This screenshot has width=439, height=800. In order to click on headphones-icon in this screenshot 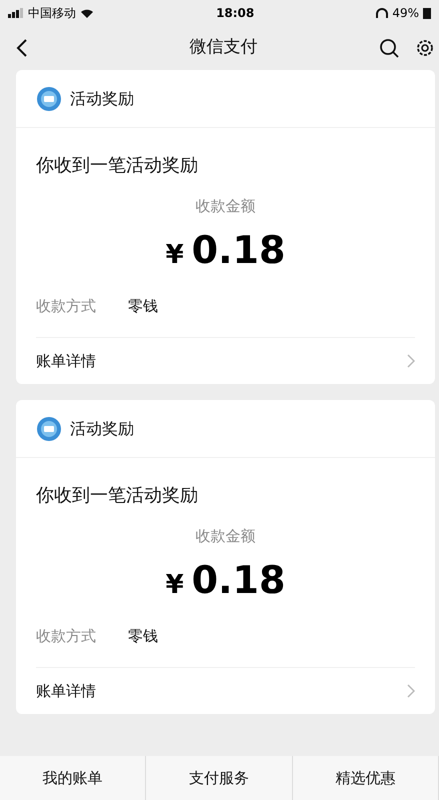, I will do `click(382, 13)`.